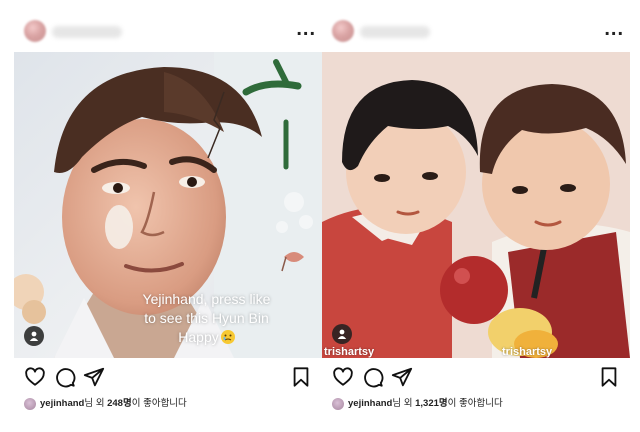 The height and width of the screenshot is (432, 640). What do you see at coordinates (527, 352) in the screenshot?
I see `artist-watermark-secondary: trishartsy` at bounding box center [527, 352].